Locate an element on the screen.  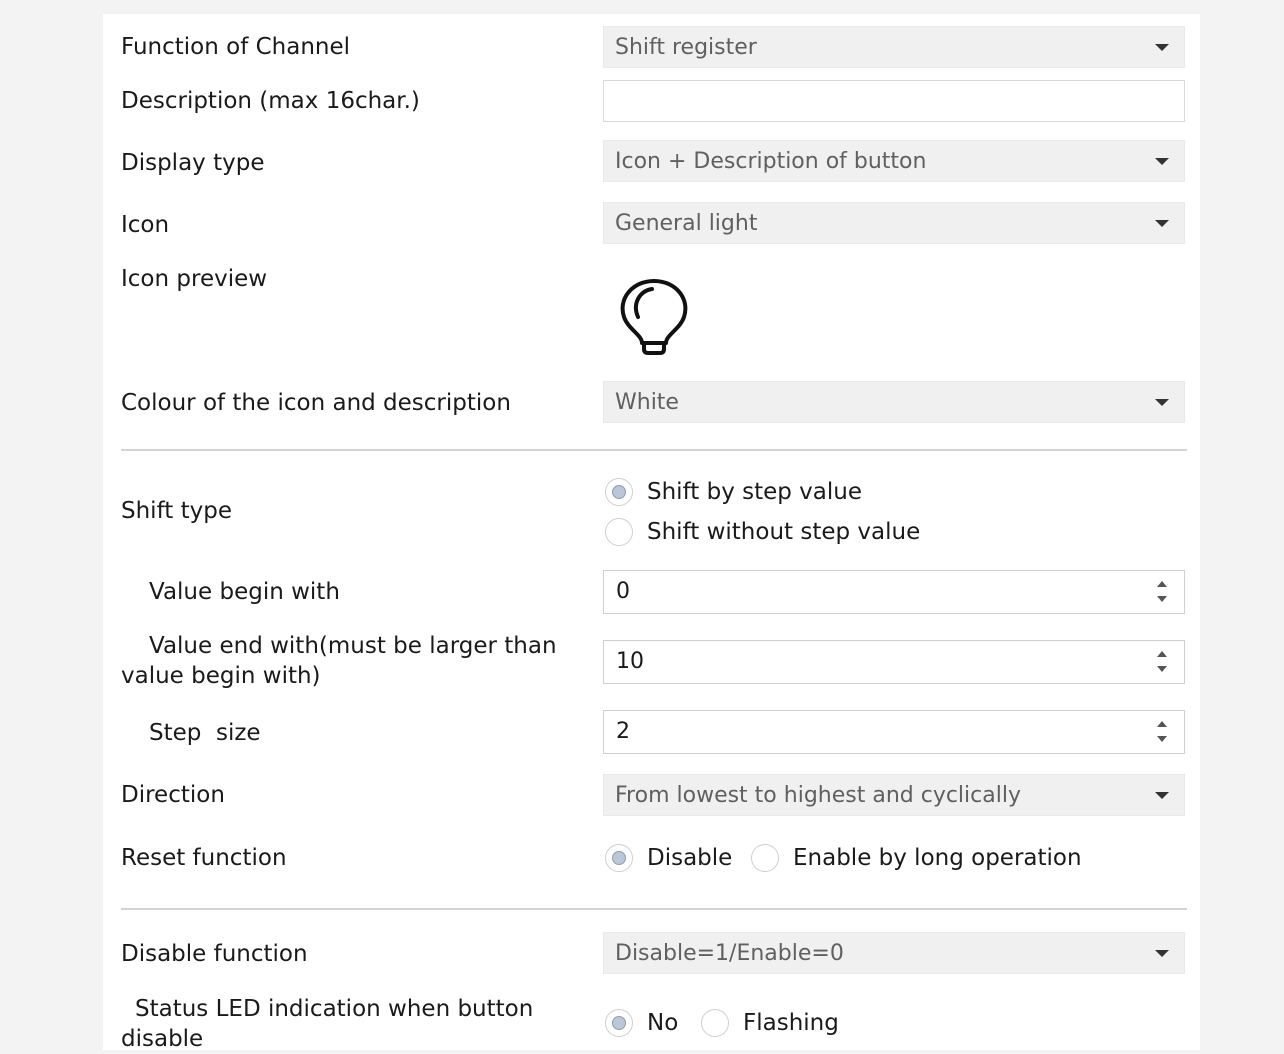
colour-row: Colour of the icon and description White is located at coordinates (651, 402).